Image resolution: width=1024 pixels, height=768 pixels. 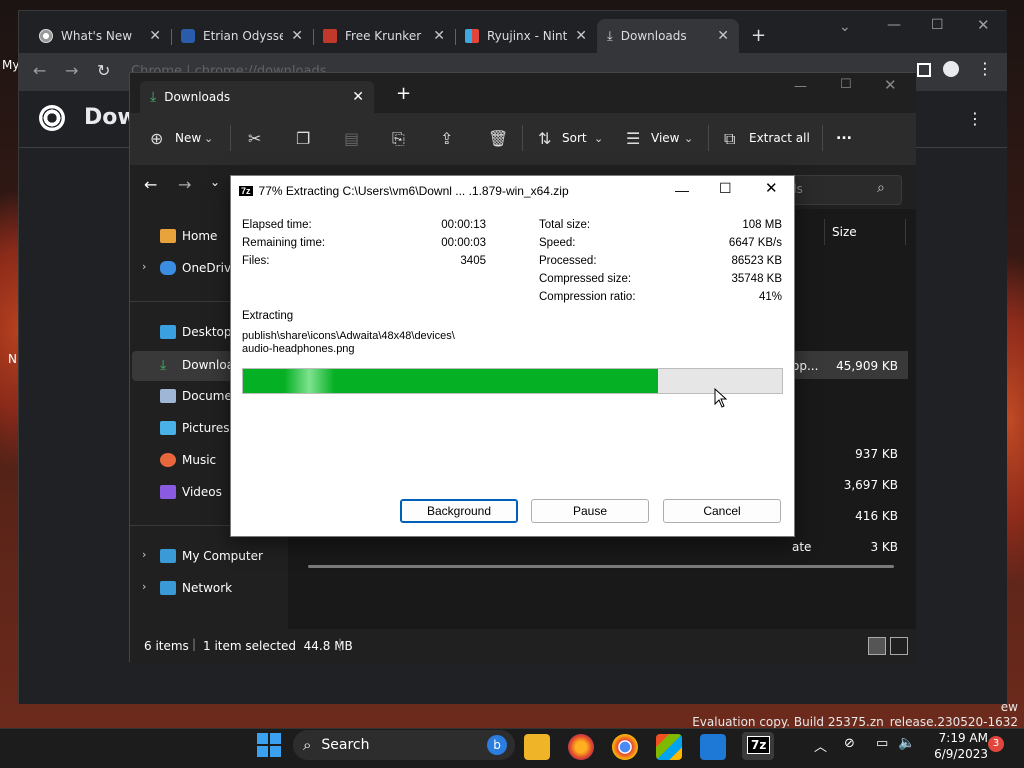 I want to click on tab-free-krunker: Free Krunker A ✕, so click(x=384, y=36).